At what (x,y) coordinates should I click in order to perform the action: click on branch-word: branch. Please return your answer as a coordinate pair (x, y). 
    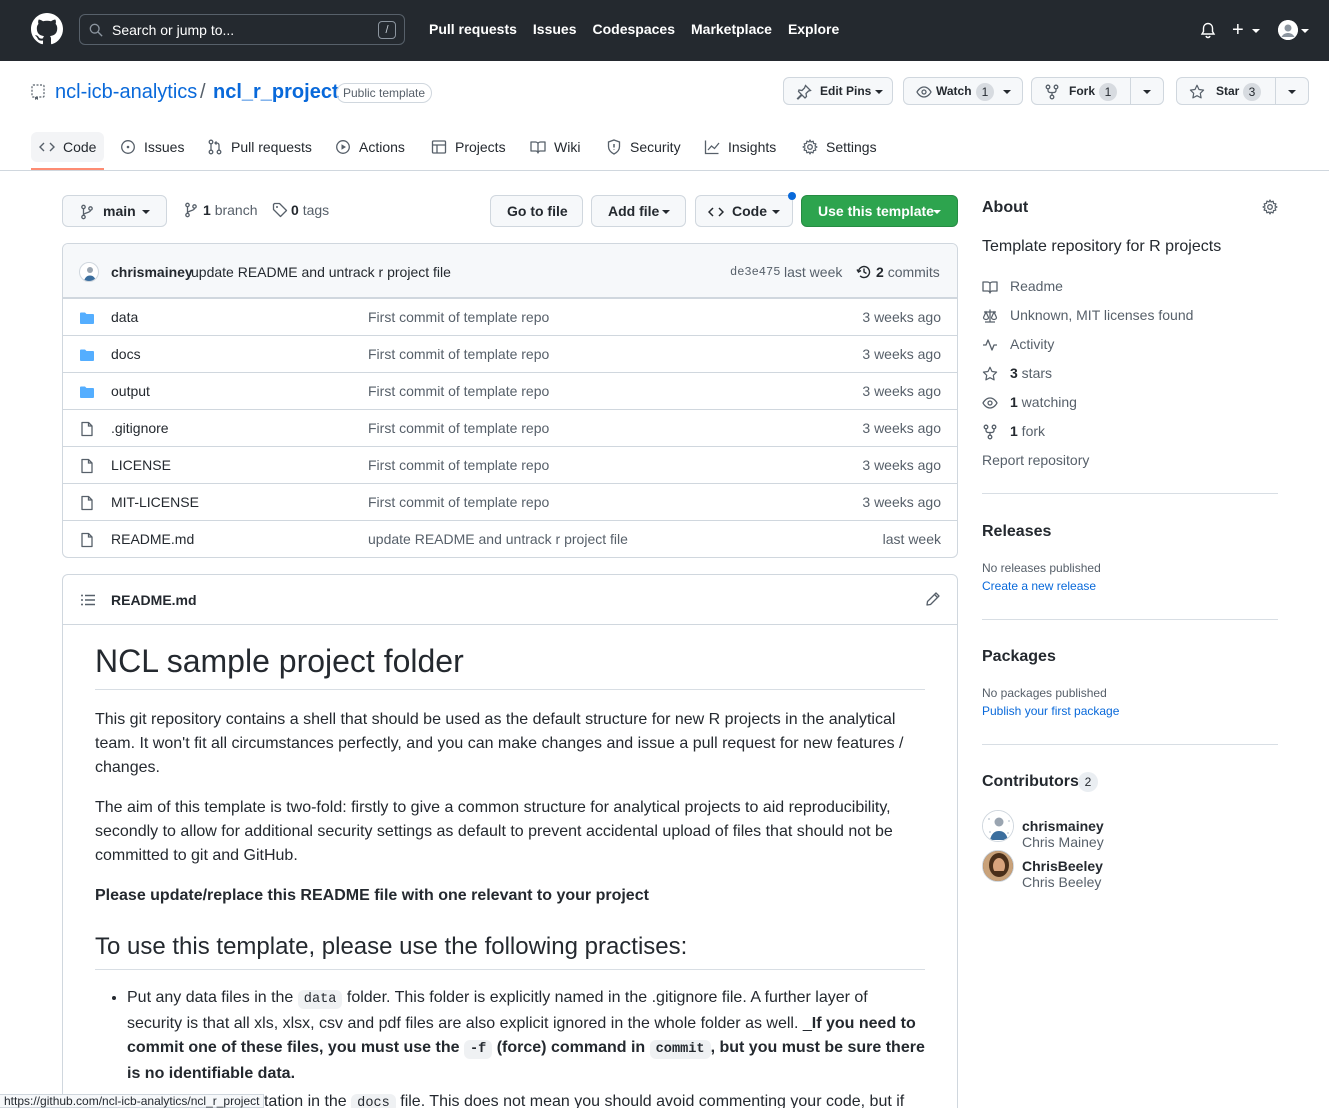
    Looking at the image, I should click on (236, 210).